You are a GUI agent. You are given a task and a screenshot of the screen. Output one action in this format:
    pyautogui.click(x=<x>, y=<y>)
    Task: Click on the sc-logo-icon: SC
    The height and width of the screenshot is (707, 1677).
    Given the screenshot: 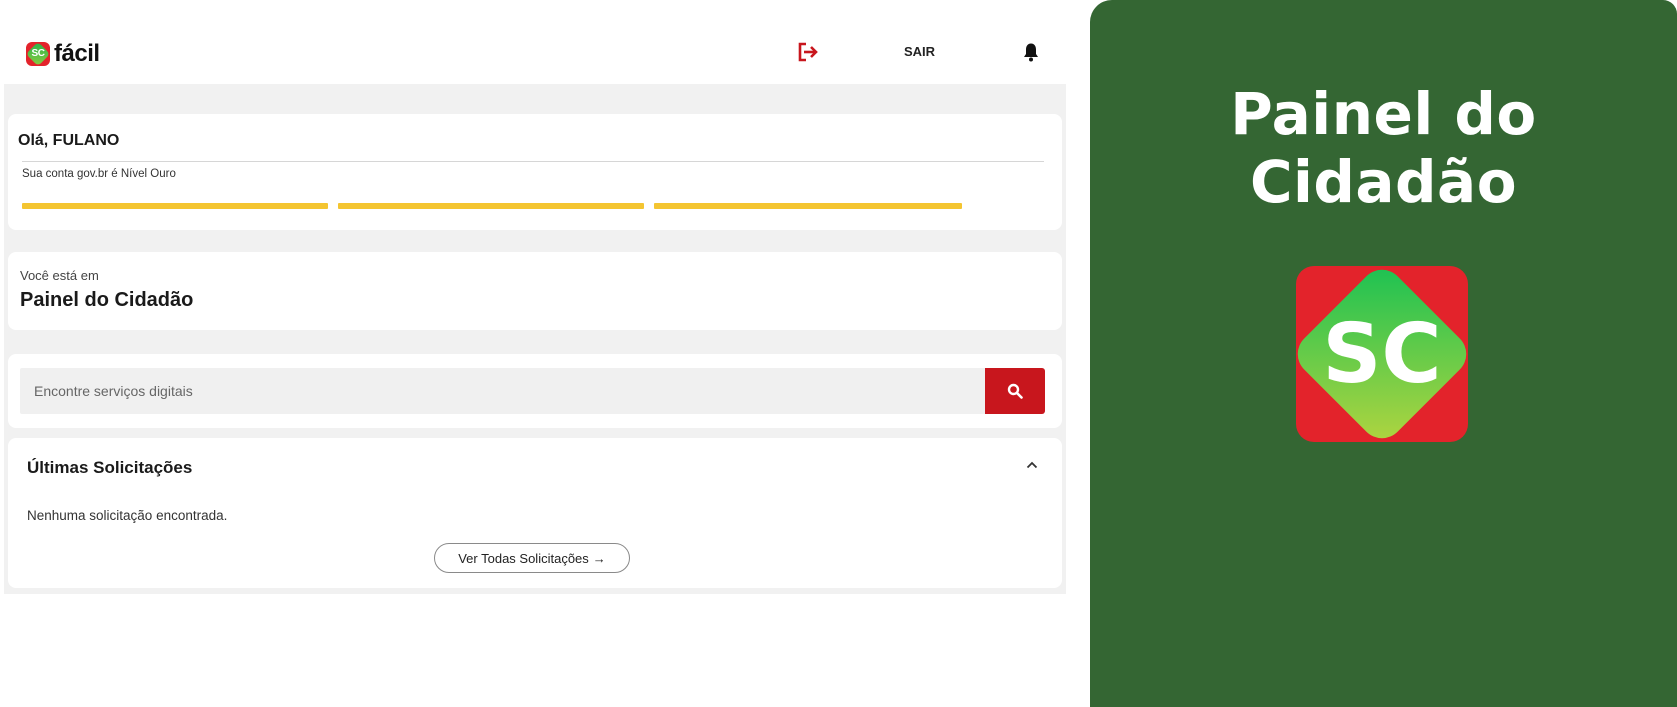 What is the action you would take?
    pyautogui.click(x=1382, y=354)
    